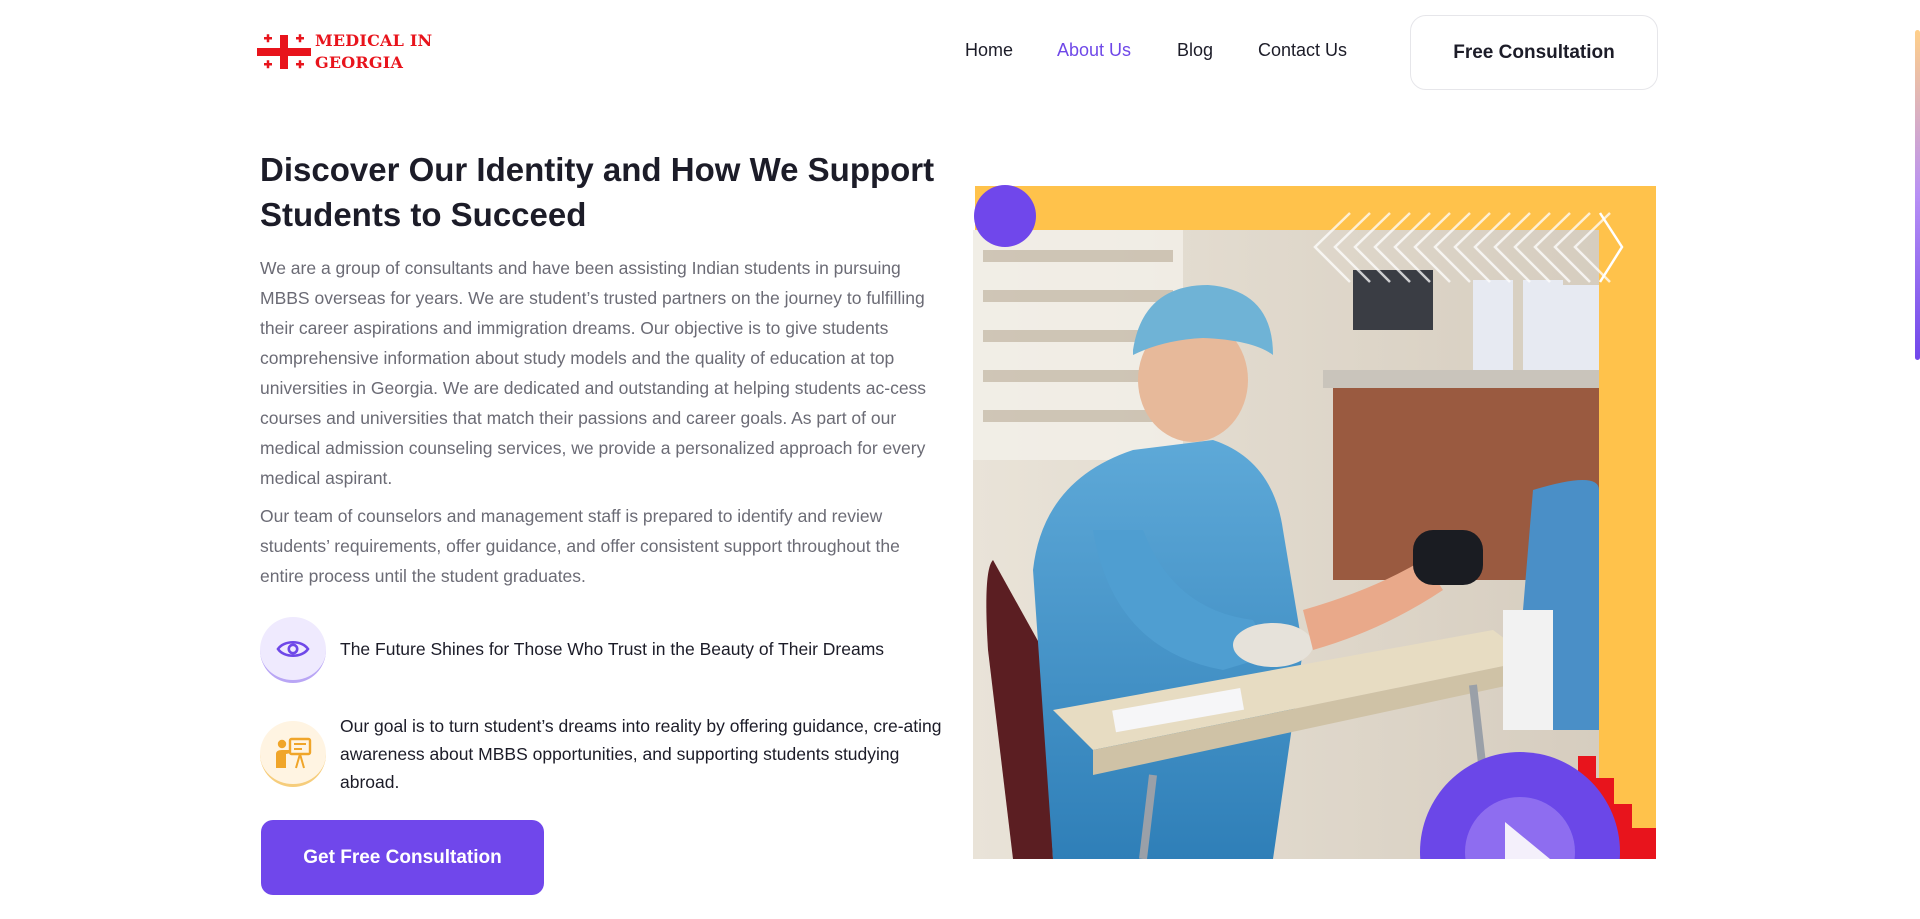 The image size is (1920, 919). I want to click on georgian-cross-icon, so click(284, 51).